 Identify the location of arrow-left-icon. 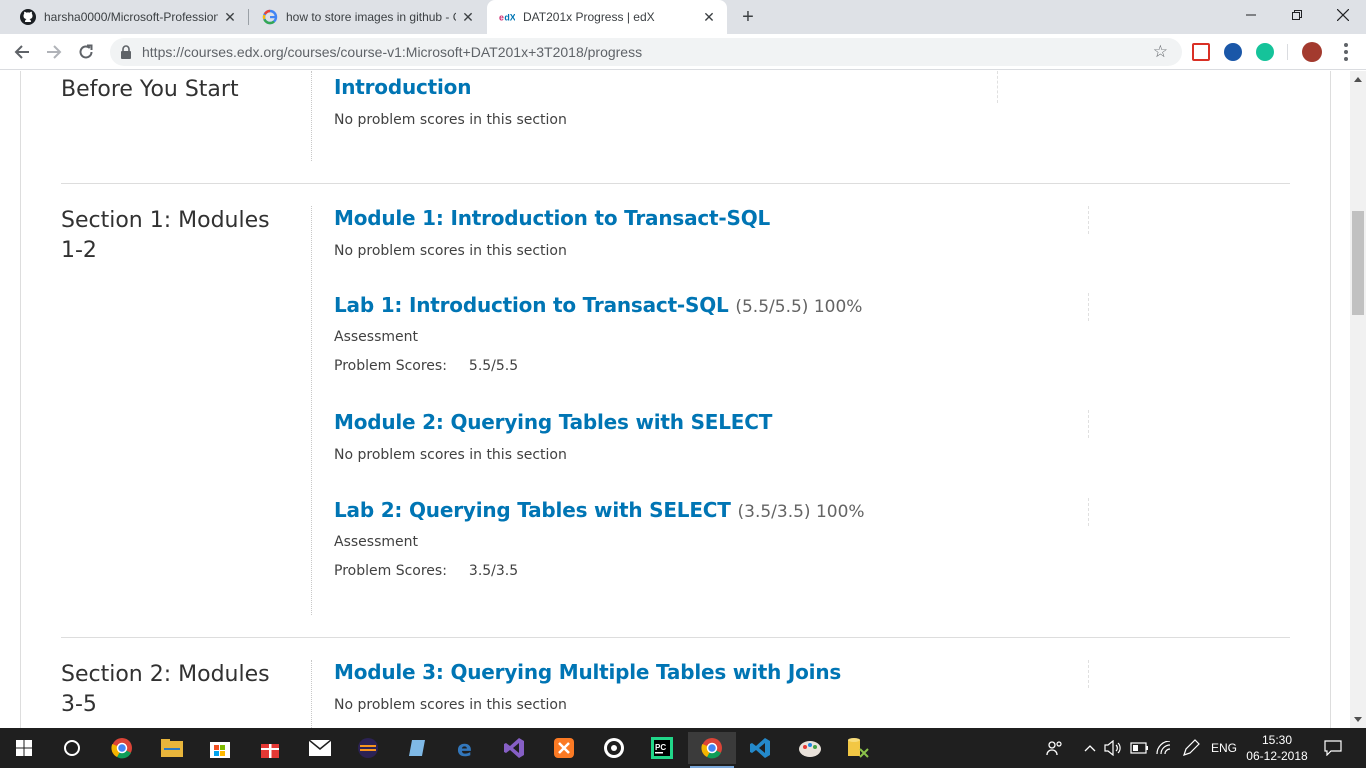
(21, 52).